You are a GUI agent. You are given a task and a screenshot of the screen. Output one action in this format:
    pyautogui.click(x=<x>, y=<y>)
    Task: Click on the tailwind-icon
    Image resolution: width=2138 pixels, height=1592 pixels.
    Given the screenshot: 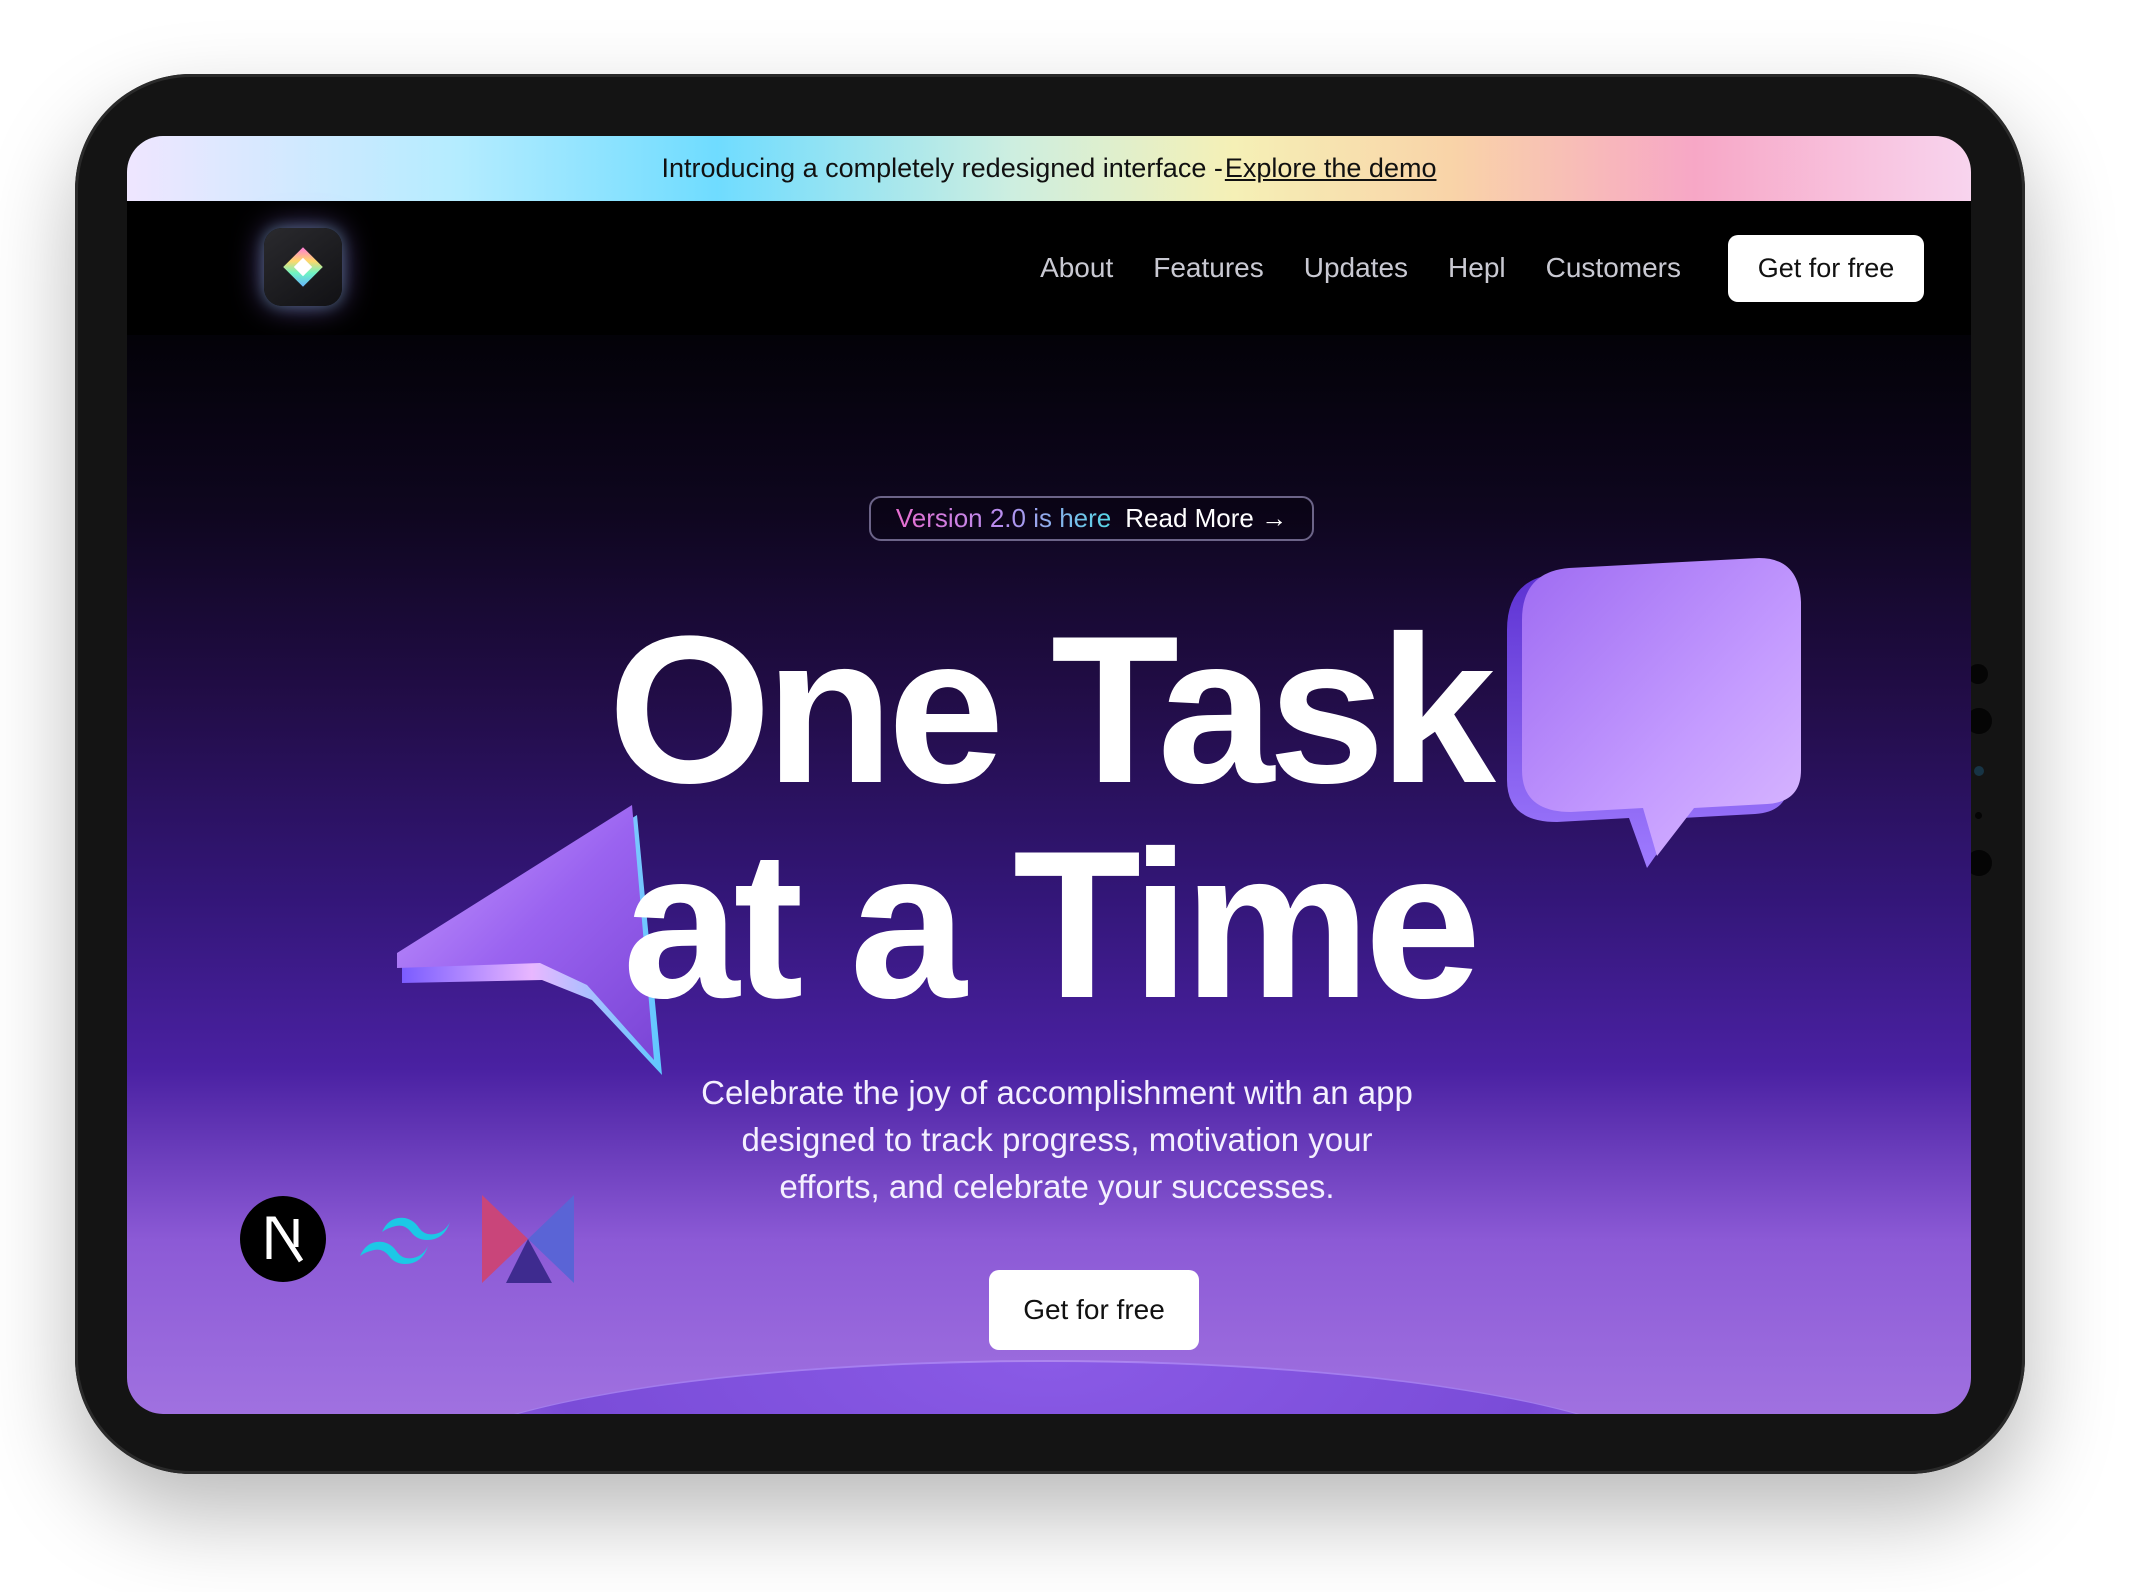 What is the action you would take?
    pyautogui.click(x=405, y=1240)
    